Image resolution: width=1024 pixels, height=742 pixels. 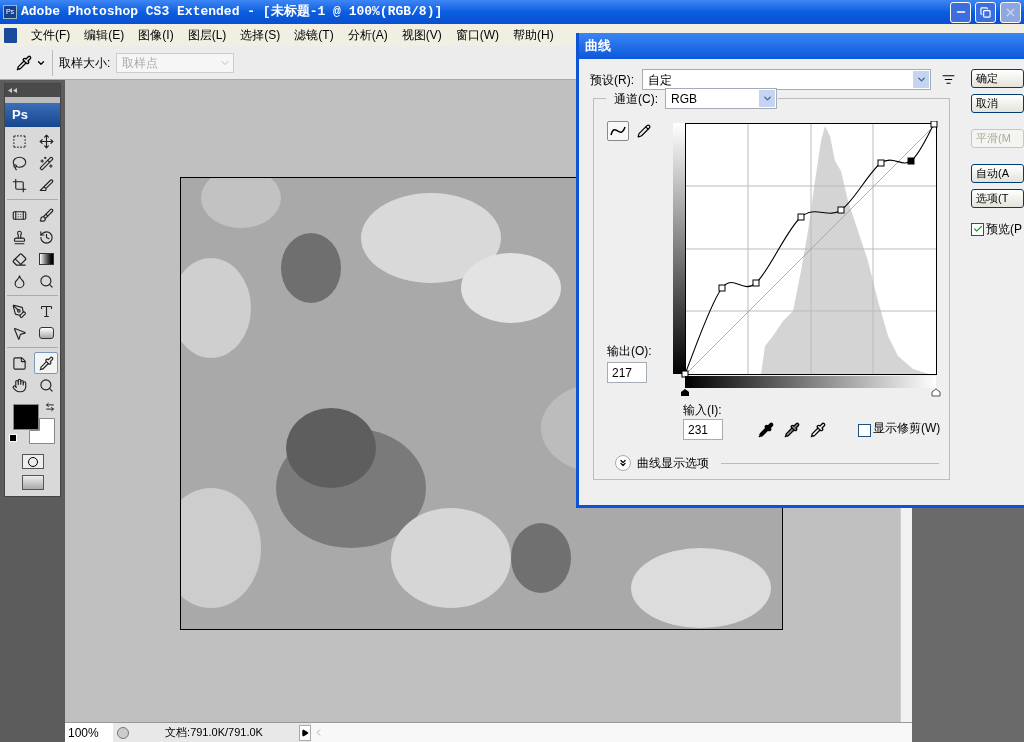 I want to click on curve-tool-button, so click(x=618, y=131).